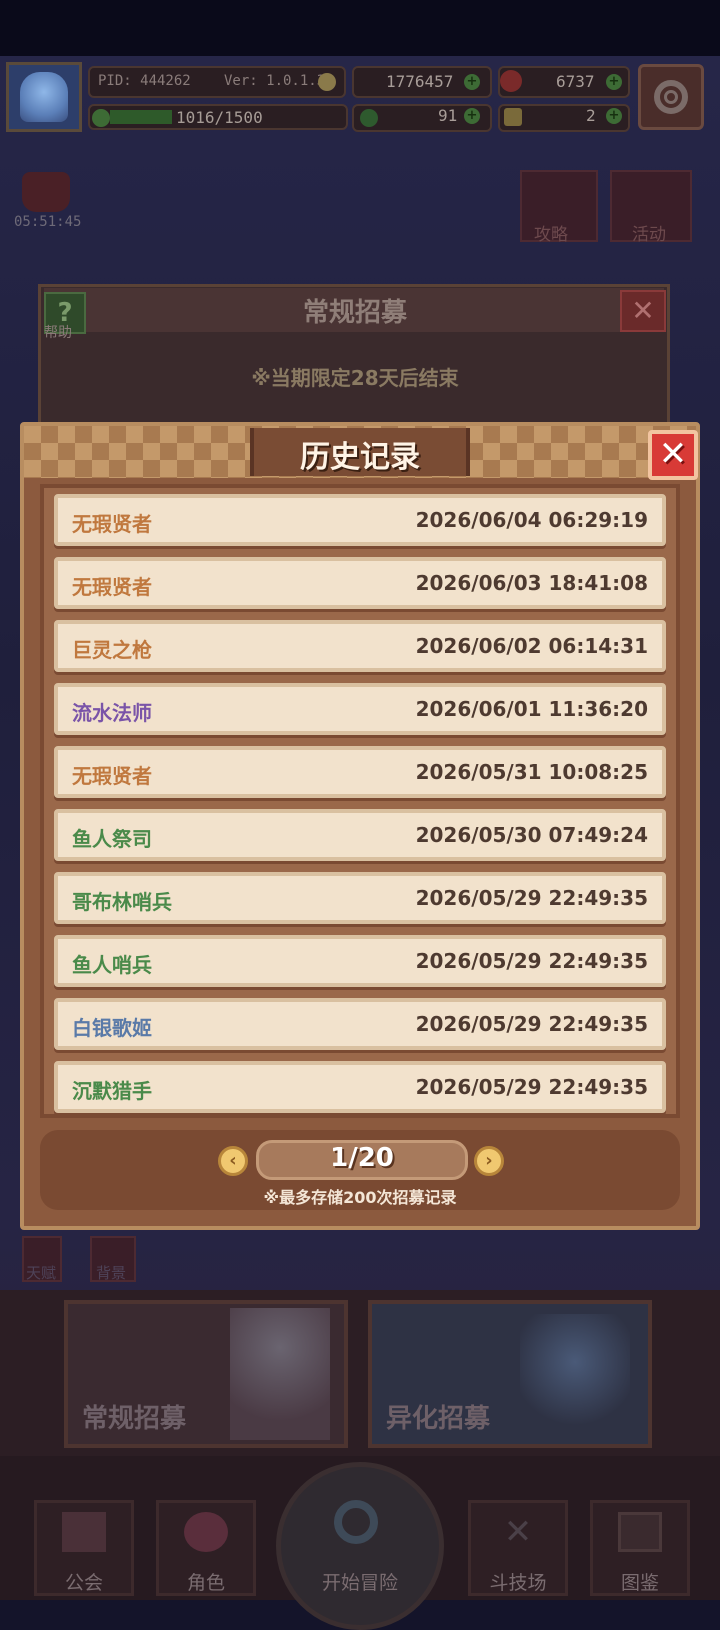  I want to click on arrow-left-icon: ‹, so click(233, 1161).